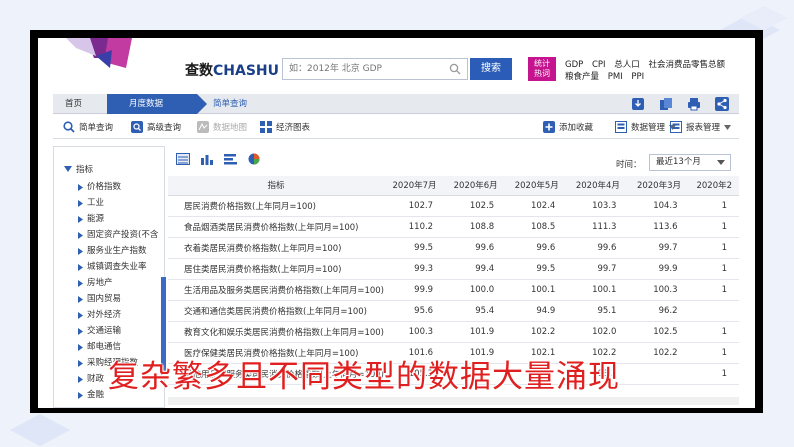  What do you see at coordinates (537, 290) in the screenshot?
I see `value-cell: 100.1` at bounding box center [537, 290].